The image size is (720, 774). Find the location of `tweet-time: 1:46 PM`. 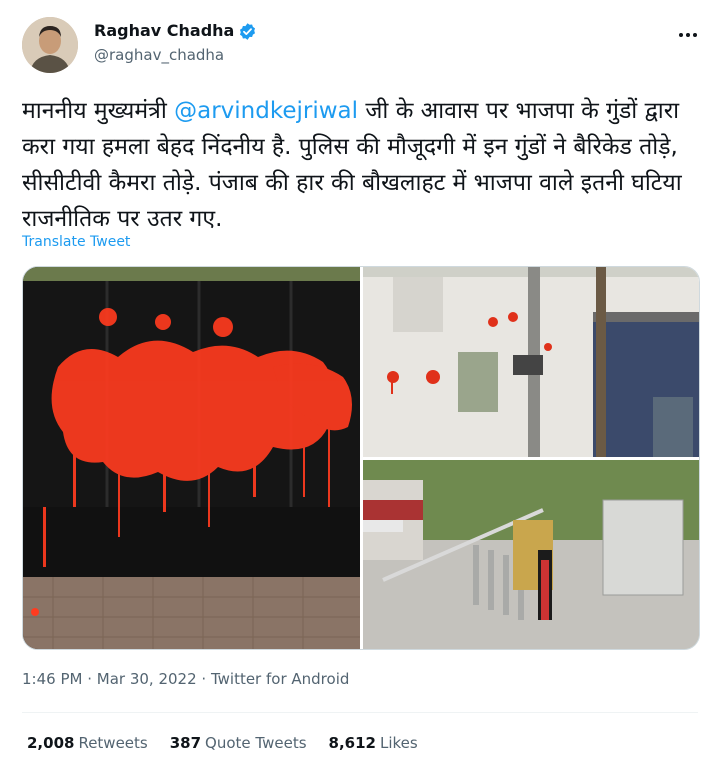

tweet-time: 1:46 PM is located at coordinates (52, 679).